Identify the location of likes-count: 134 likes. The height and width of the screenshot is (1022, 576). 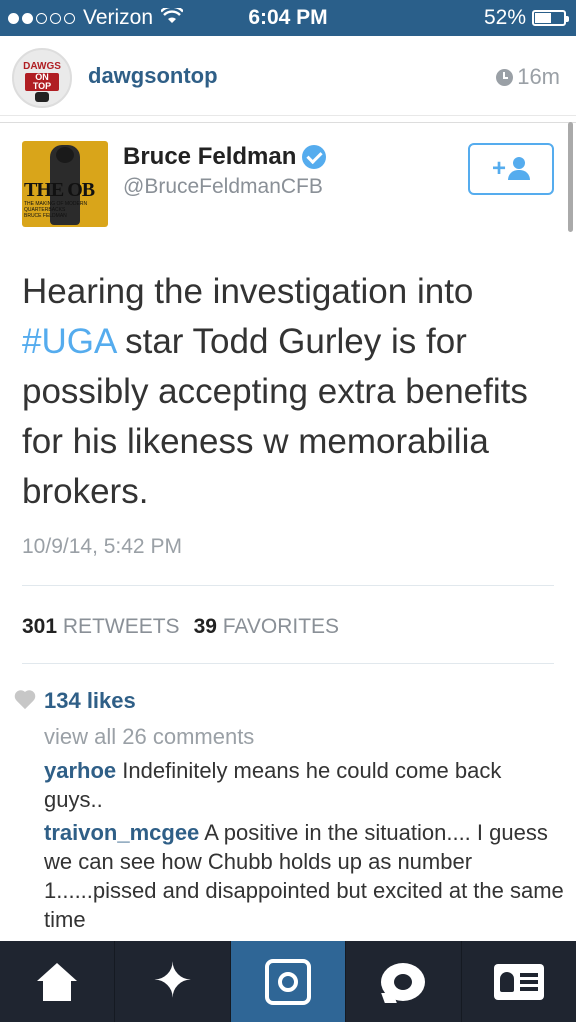
(90, 701).